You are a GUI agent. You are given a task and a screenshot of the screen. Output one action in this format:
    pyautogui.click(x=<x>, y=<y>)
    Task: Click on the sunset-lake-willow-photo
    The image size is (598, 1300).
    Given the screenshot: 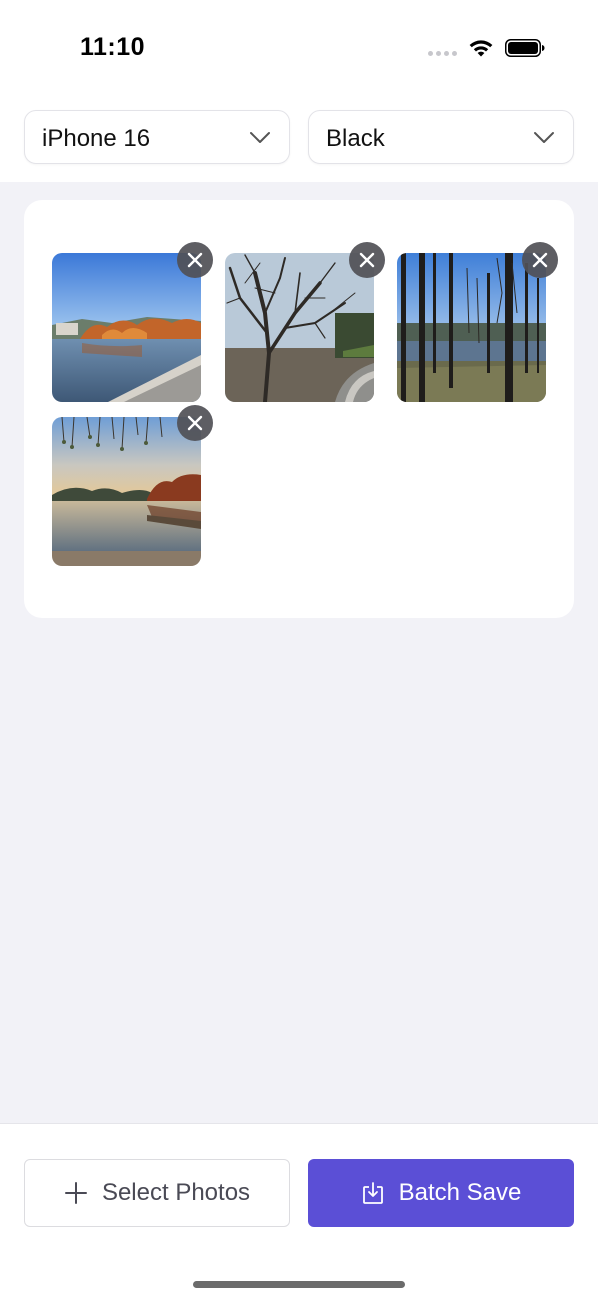 What is the action you would take?
    pyautogui.click(x=126, y=491)
    